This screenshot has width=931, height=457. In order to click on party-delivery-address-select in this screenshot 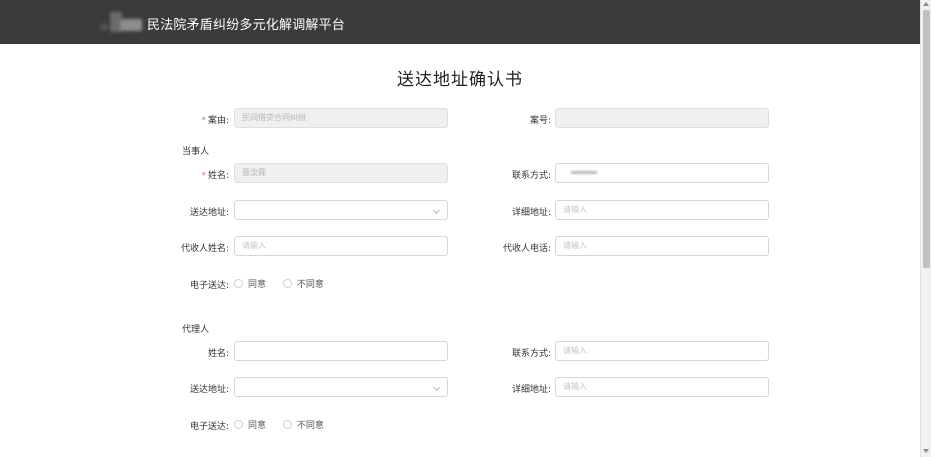, I will do `click(341, 210)`.